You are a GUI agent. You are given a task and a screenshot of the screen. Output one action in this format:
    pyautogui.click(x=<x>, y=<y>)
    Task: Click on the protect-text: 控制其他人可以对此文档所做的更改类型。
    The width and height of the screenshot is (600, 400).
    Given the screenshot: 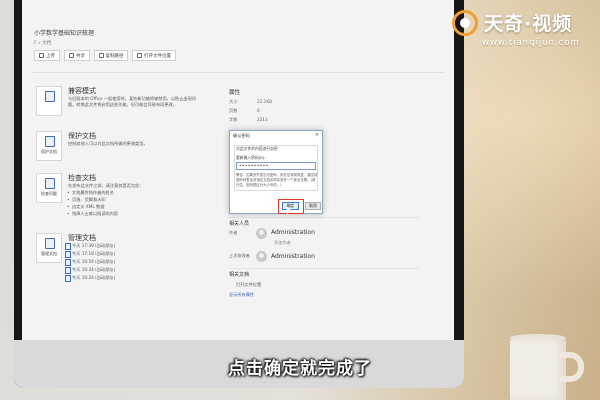 What is the action you would take?
    pyautogui.click(x=108, y=143)
    